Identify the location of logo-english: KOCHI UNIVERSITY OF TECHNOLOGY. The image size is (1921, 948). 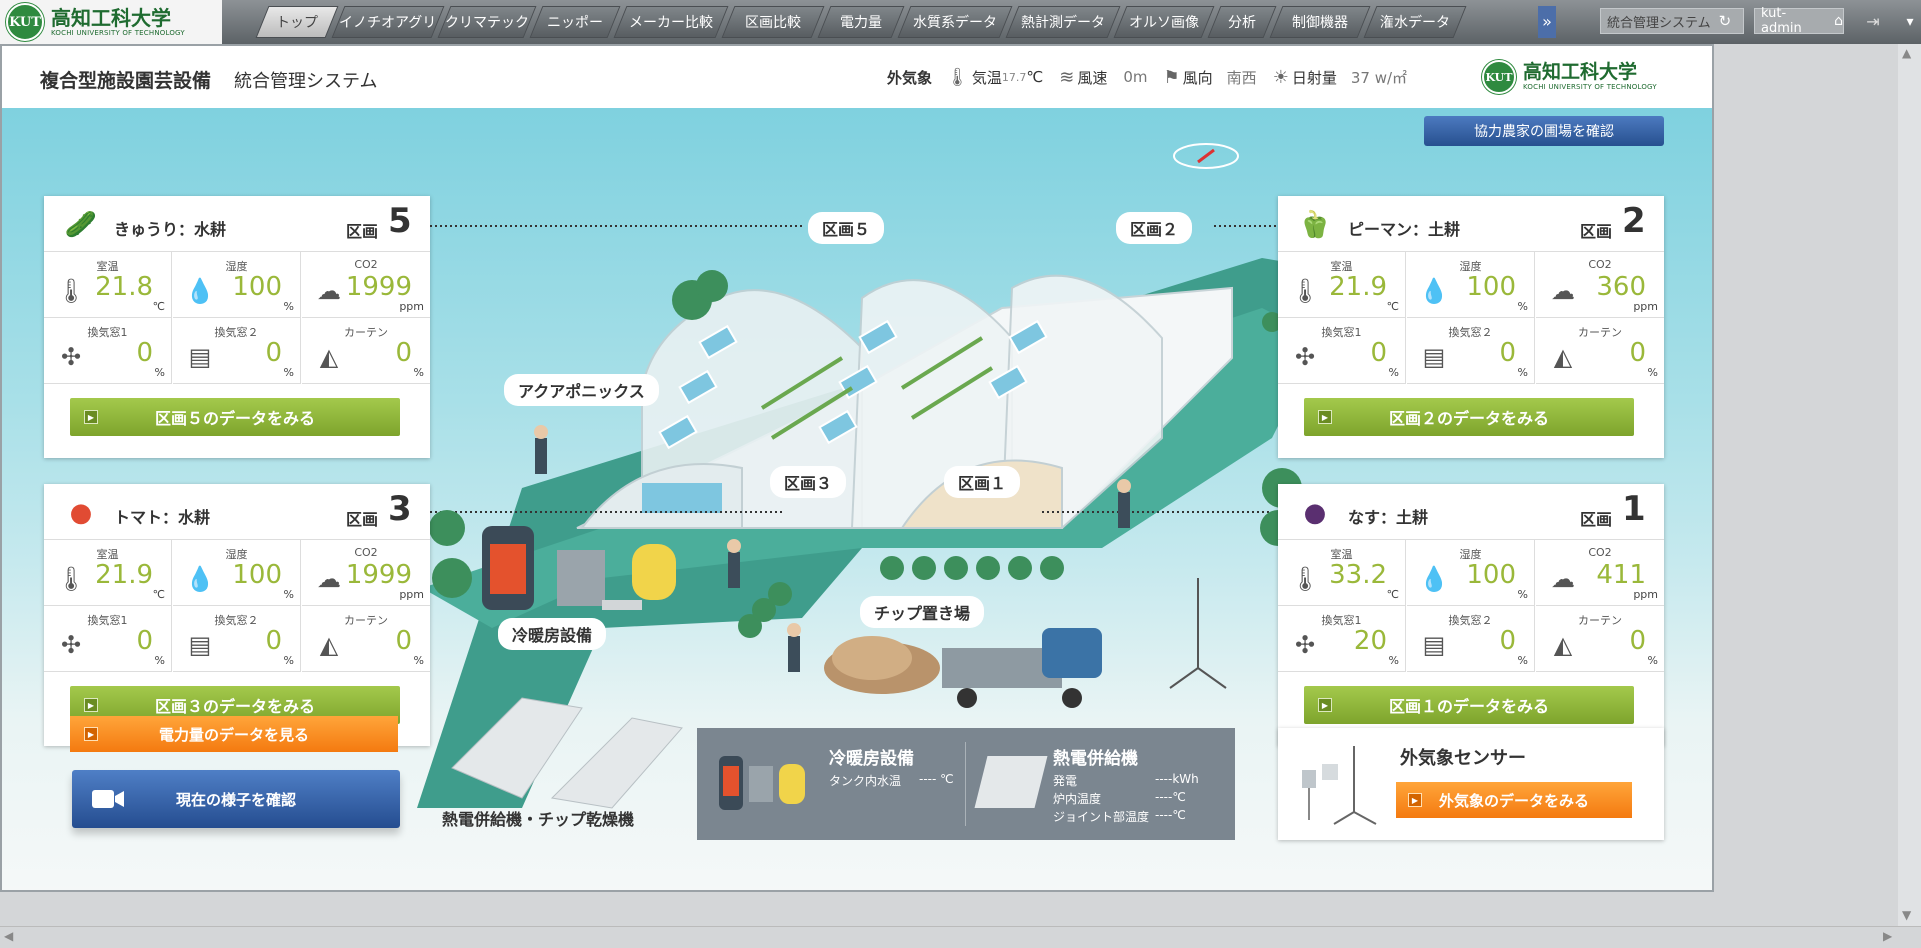
(118, 32).